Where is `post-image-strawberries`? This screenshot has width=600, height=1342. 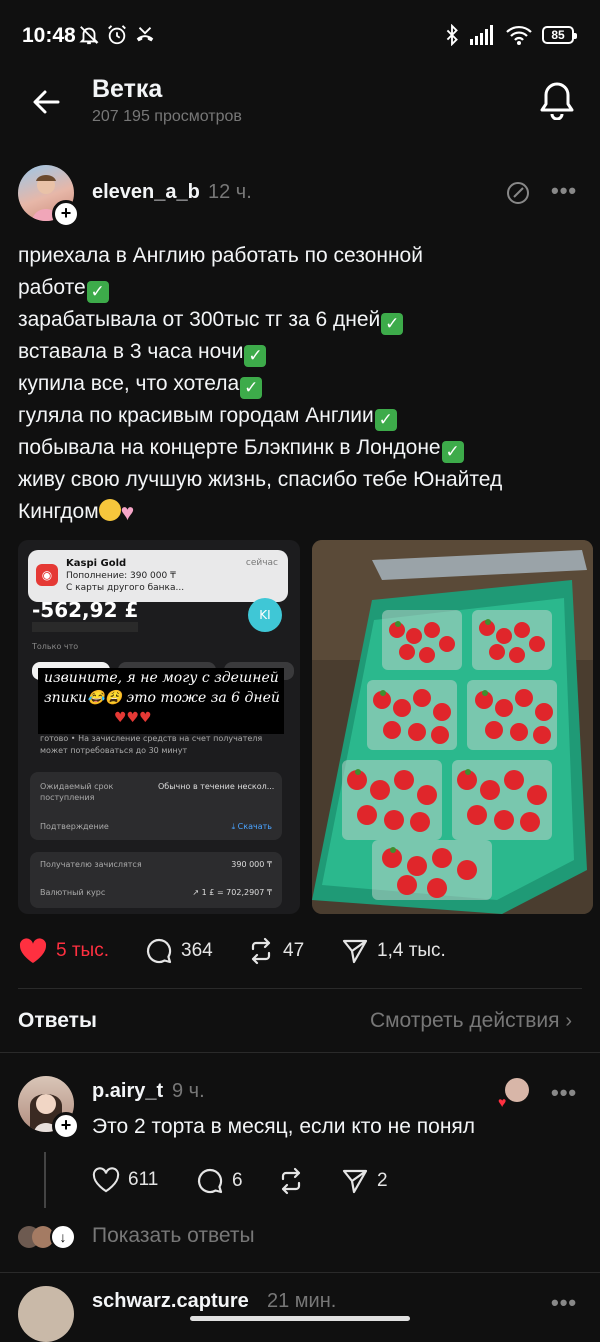 post-image-strawberries is located at coordinates (452, 727).